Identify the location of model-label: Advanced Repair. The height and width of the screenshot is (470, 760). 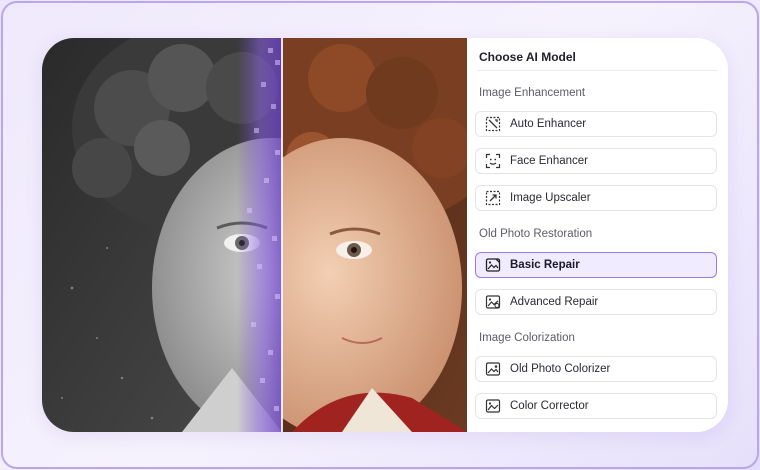
(554, 302).